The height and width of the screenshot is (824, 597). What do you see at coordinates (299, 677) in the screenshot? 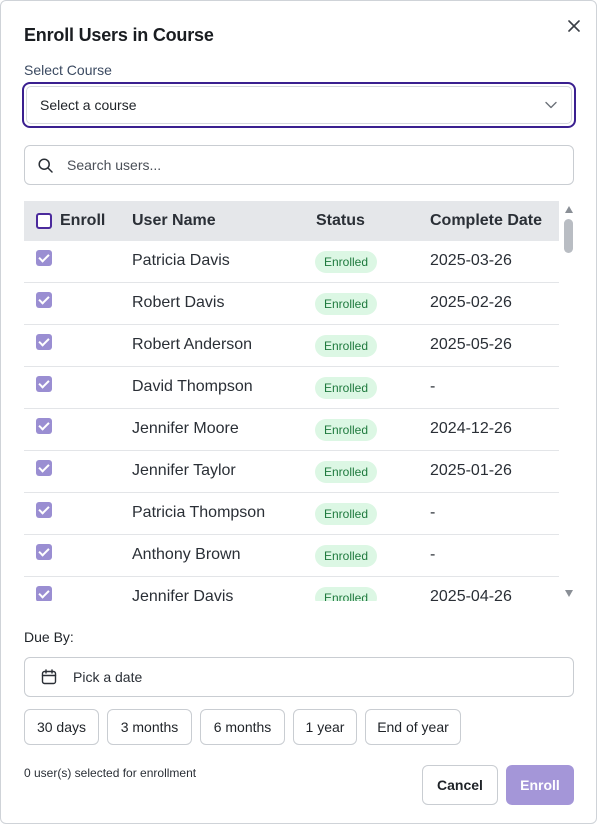
I see `due-date-picker: Pick a date` at bounding box center [299, 677].